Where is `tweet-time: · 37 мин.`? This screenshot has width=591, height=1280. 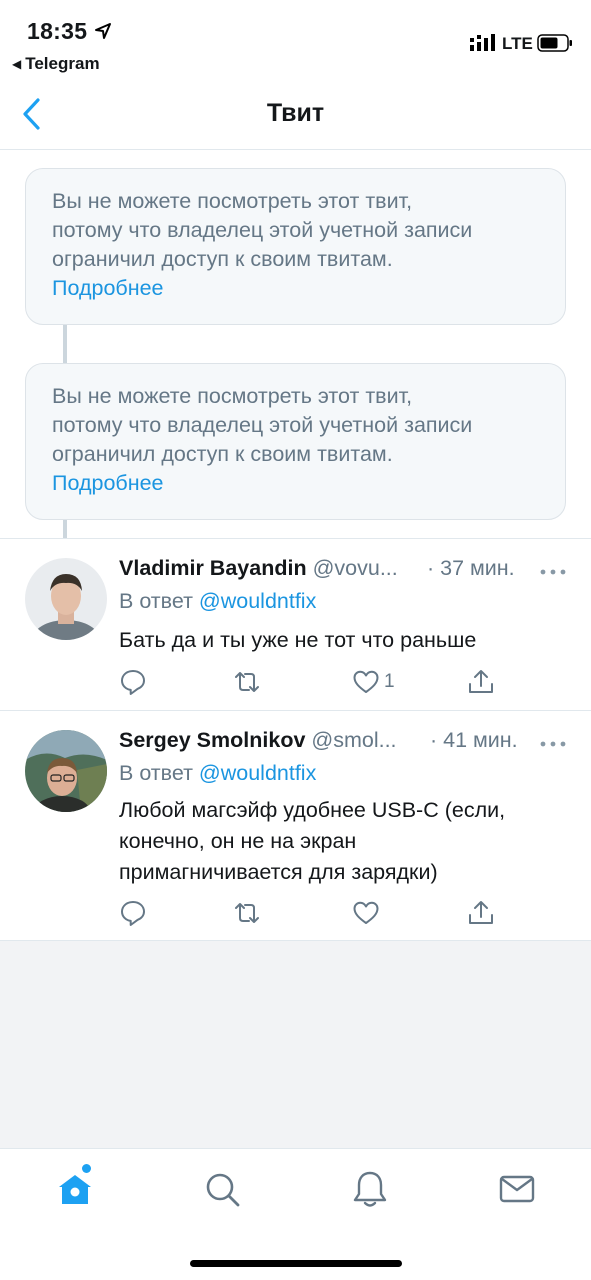 tweet-time: · 37 мин. is located at coordinates (471, 568).